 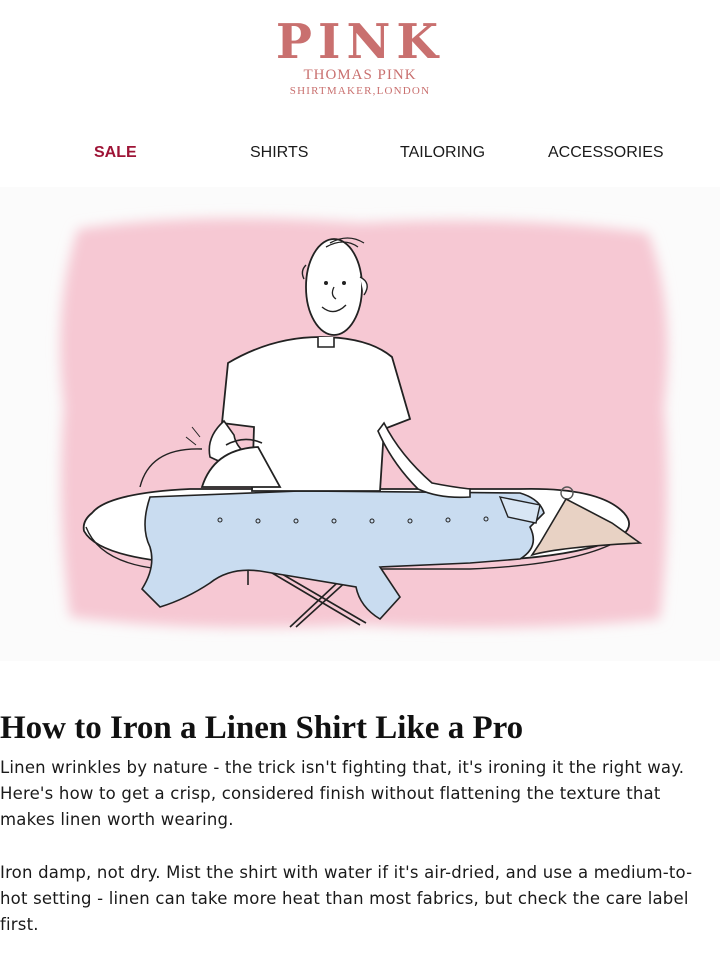 What do you see at coordinates (360, 75) in the screenshot?
I see `brand-name: THOMAS PINK` at bounding box center [360, 75].